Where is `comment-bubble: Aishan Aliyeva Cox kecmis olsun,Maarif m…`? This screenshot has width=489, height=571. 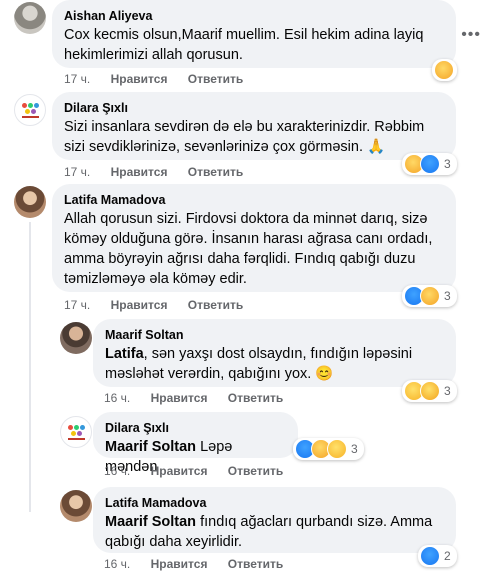
comment-bubble: Aishan Aliyeva Cox kecmis olsun,Maarif m… is located at coordinates (254, 34).